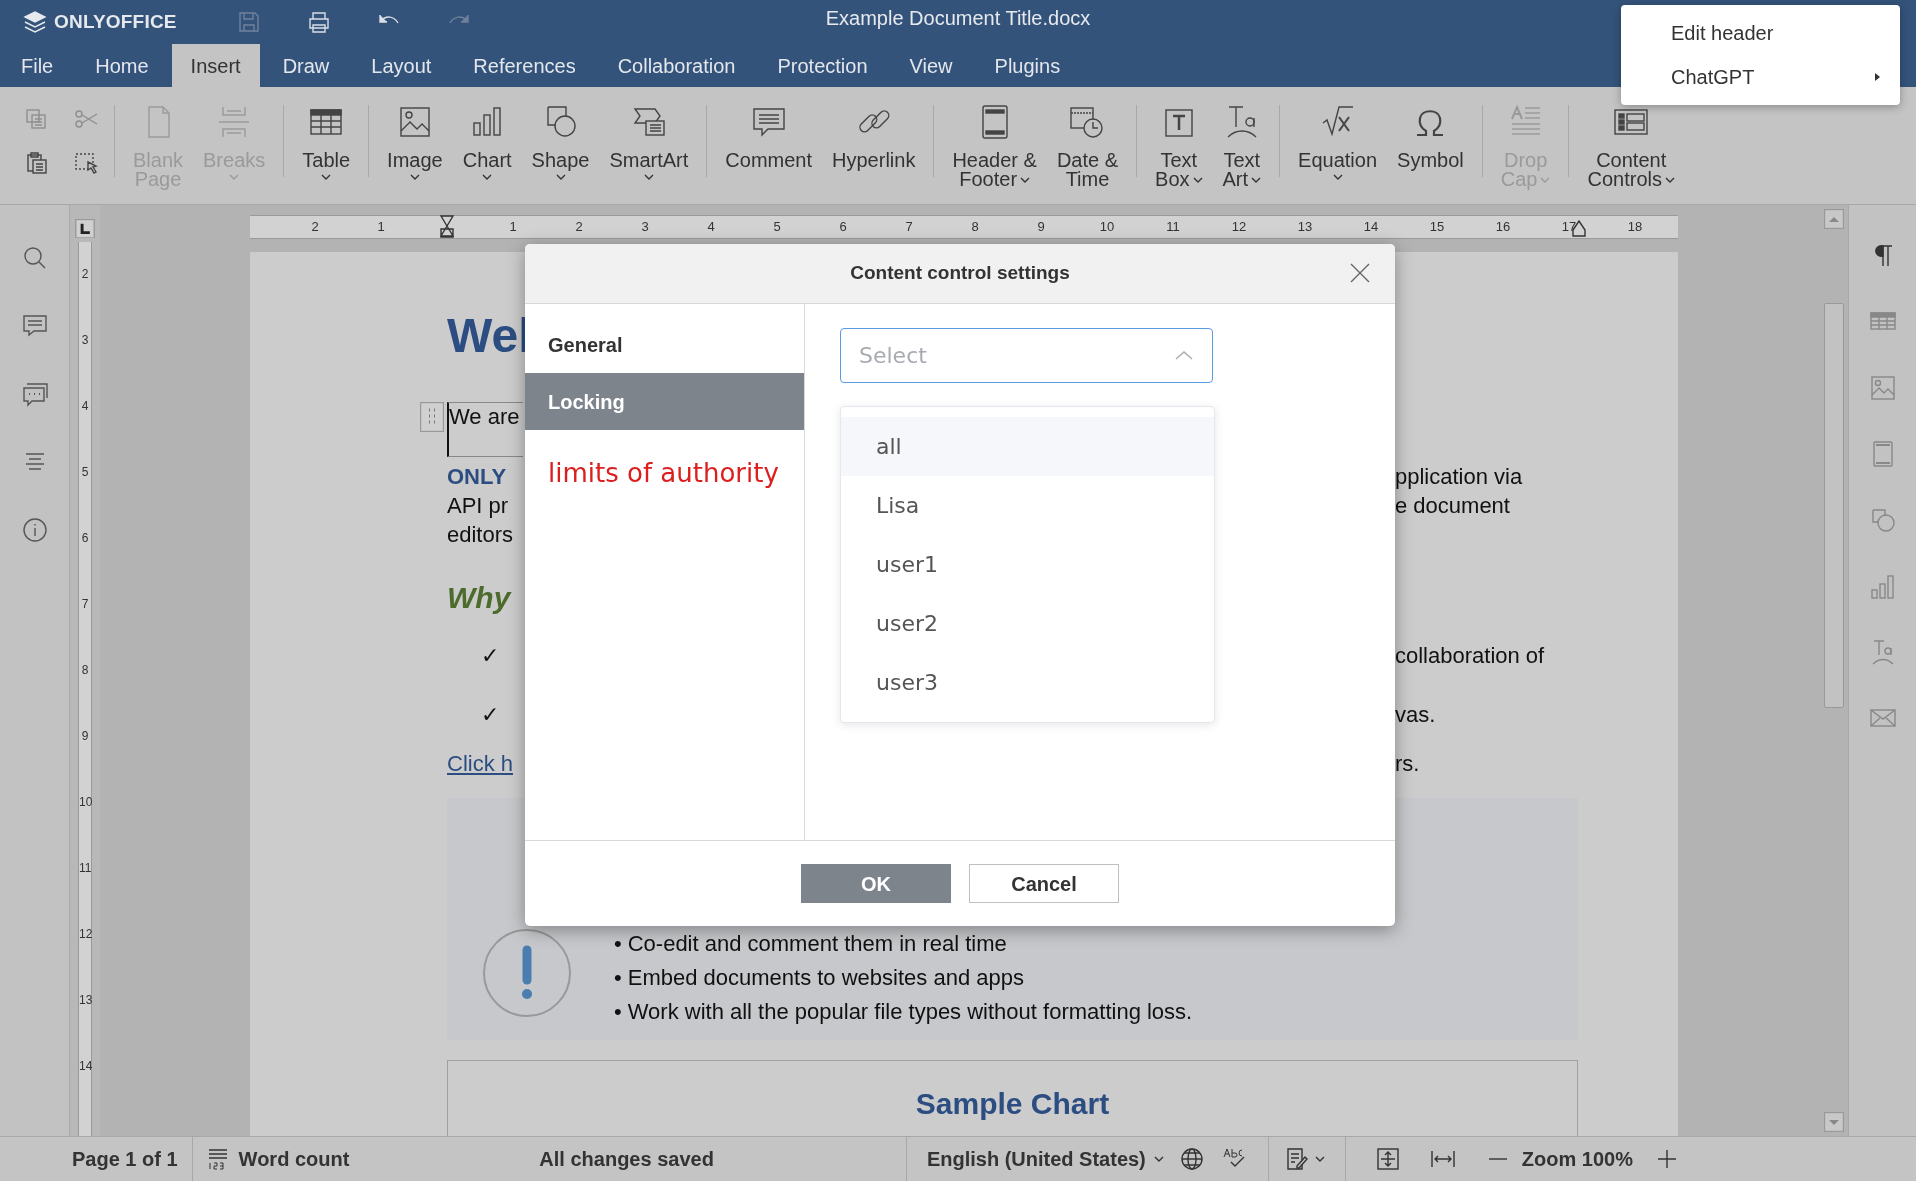  I want to click on image-icon, so click(1882, 388).